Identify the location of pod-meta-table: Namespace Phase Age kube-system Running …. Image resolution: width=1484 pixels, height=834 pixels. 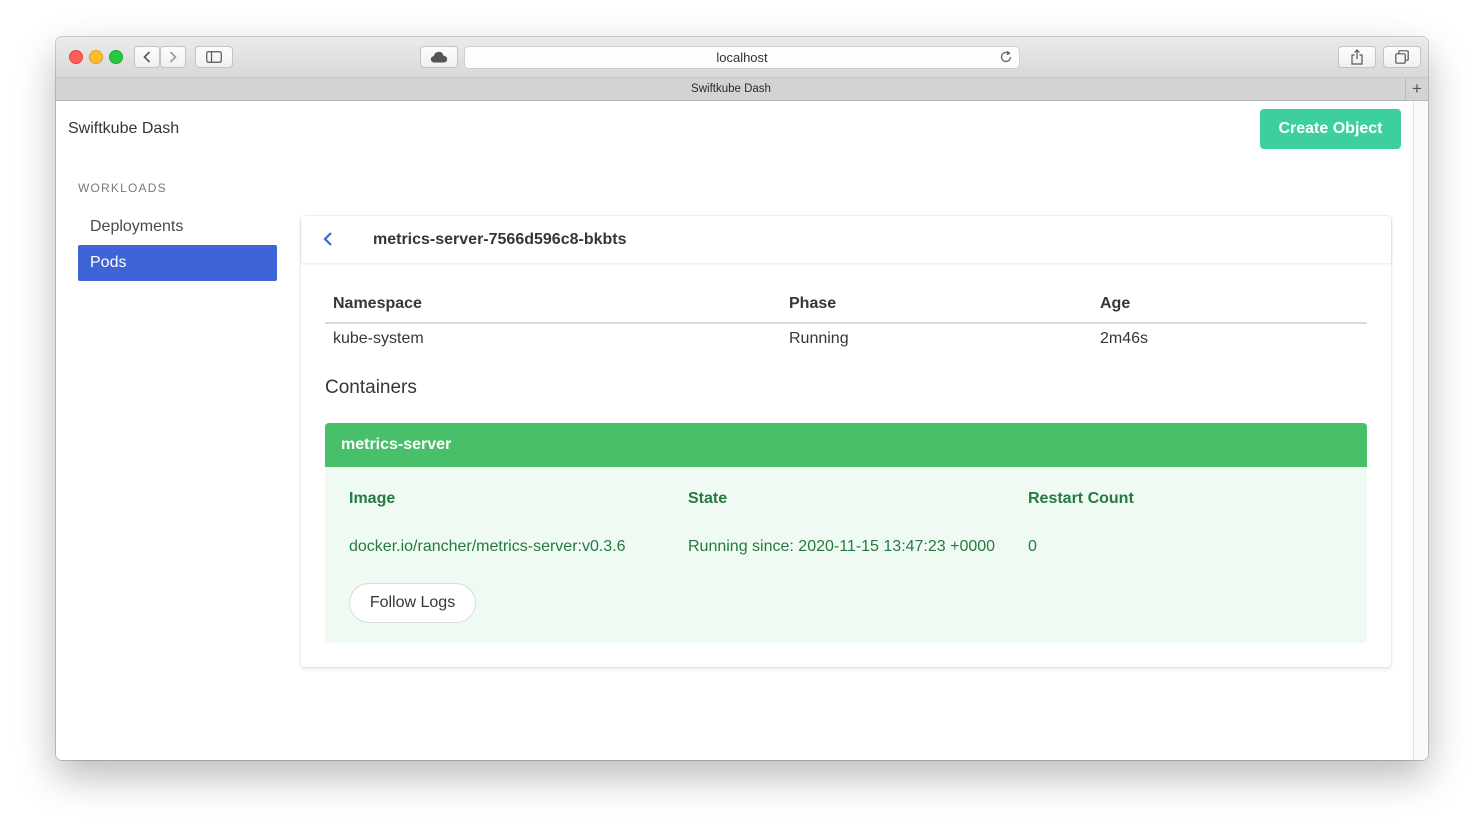
(846, 323).